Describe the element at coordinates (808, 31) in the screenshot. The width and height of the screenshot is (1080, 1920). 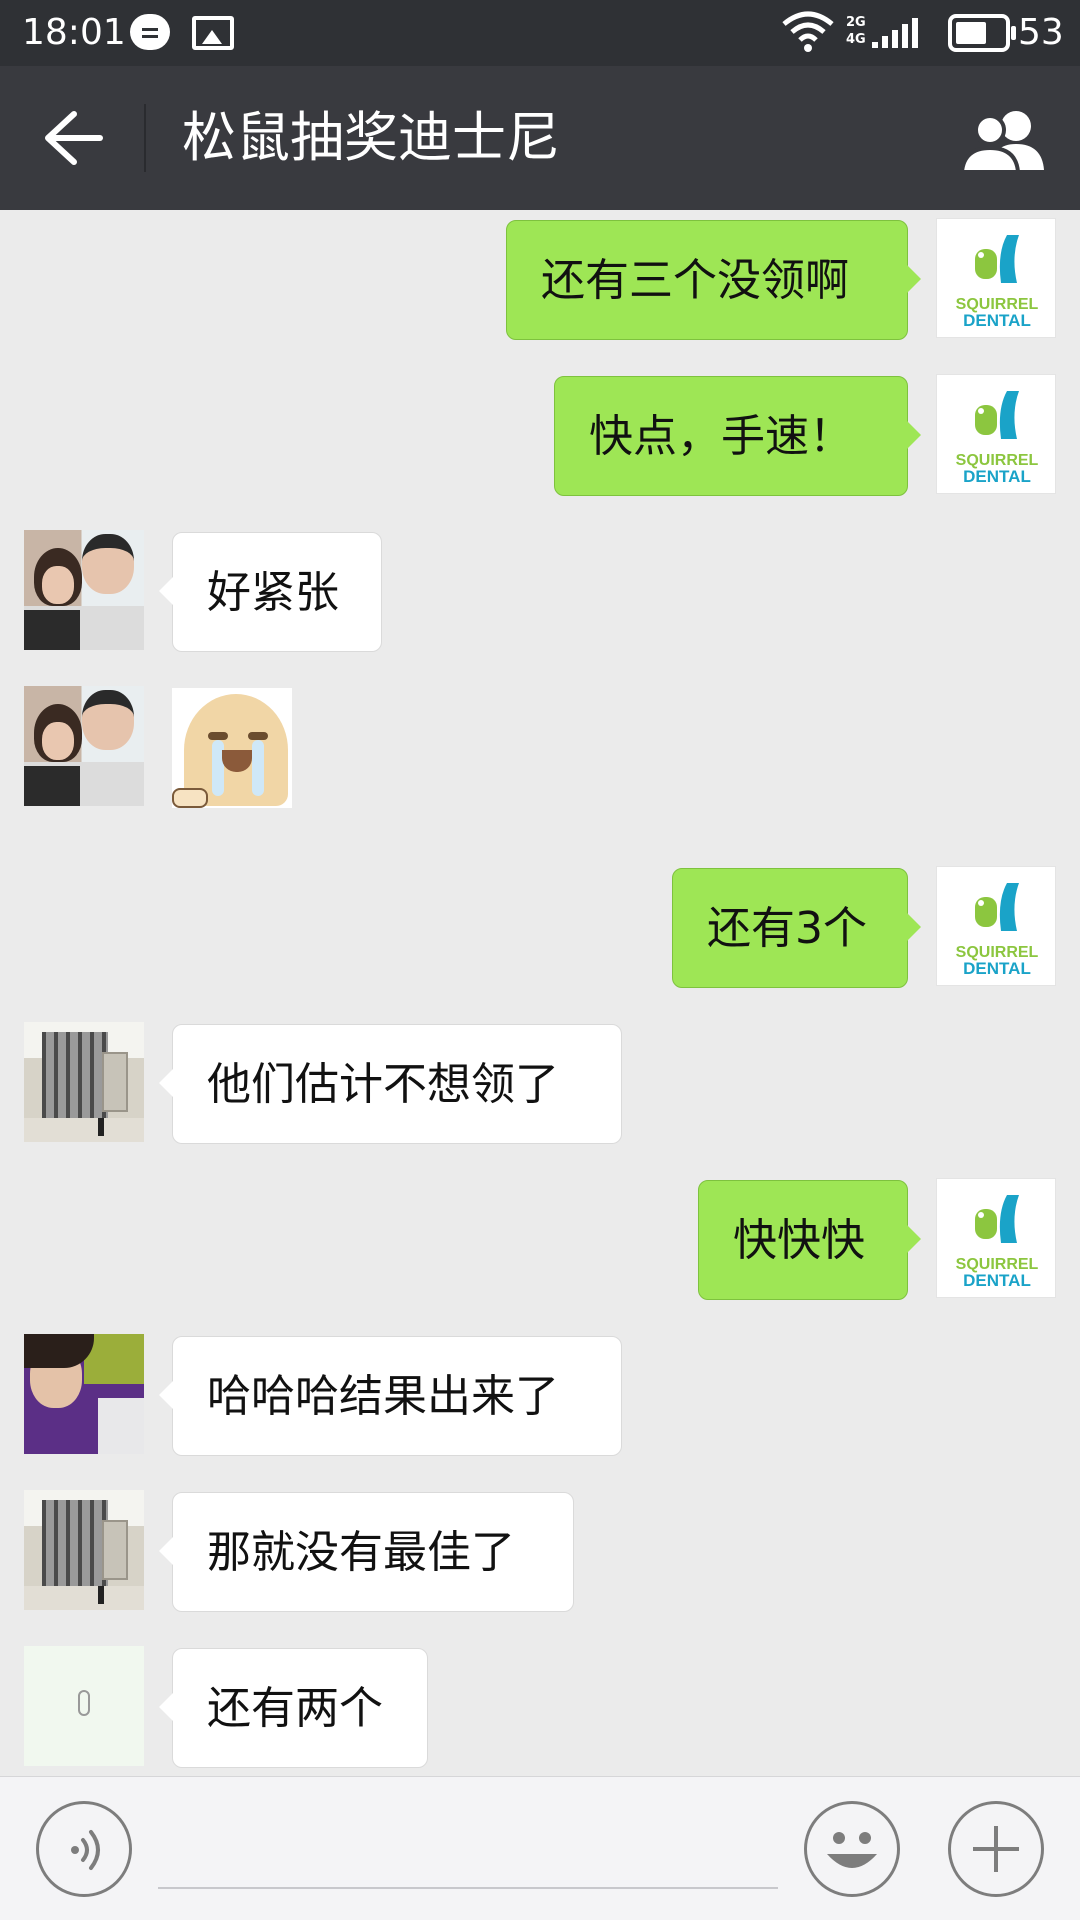
I see `wifi-icon` at that location.